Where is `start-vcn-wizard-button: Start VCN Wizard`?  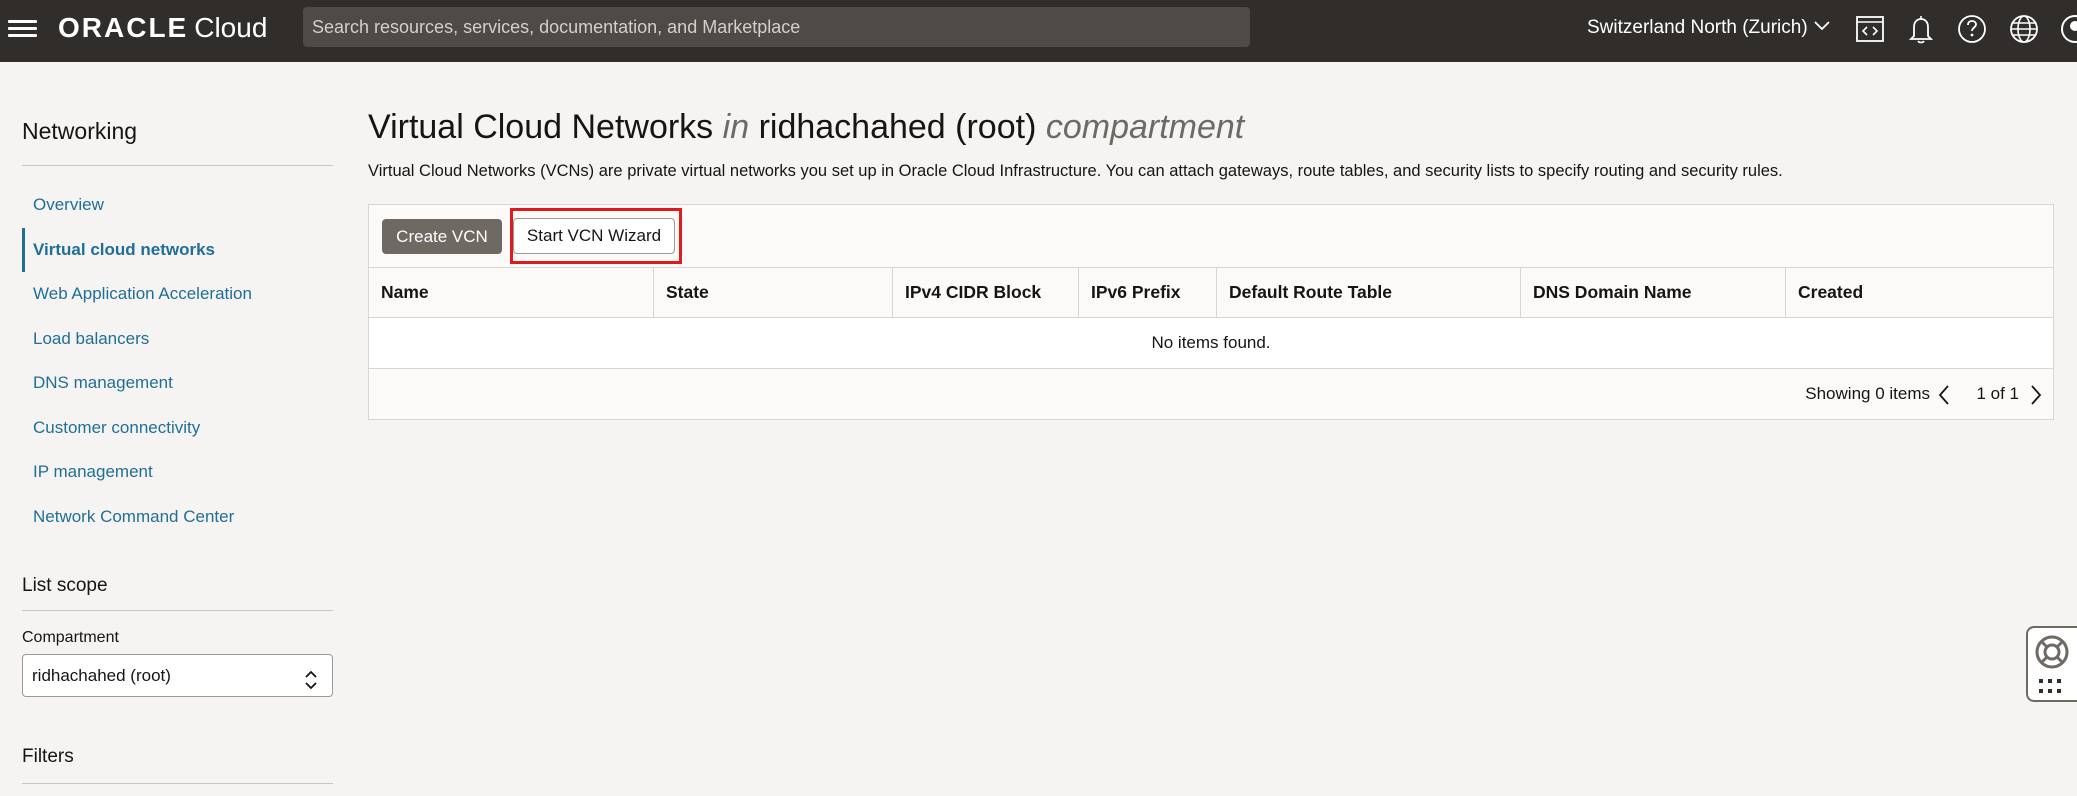 start-vcn-wizard-button: Start VCN Wizard is located at coordinates (594, 236).